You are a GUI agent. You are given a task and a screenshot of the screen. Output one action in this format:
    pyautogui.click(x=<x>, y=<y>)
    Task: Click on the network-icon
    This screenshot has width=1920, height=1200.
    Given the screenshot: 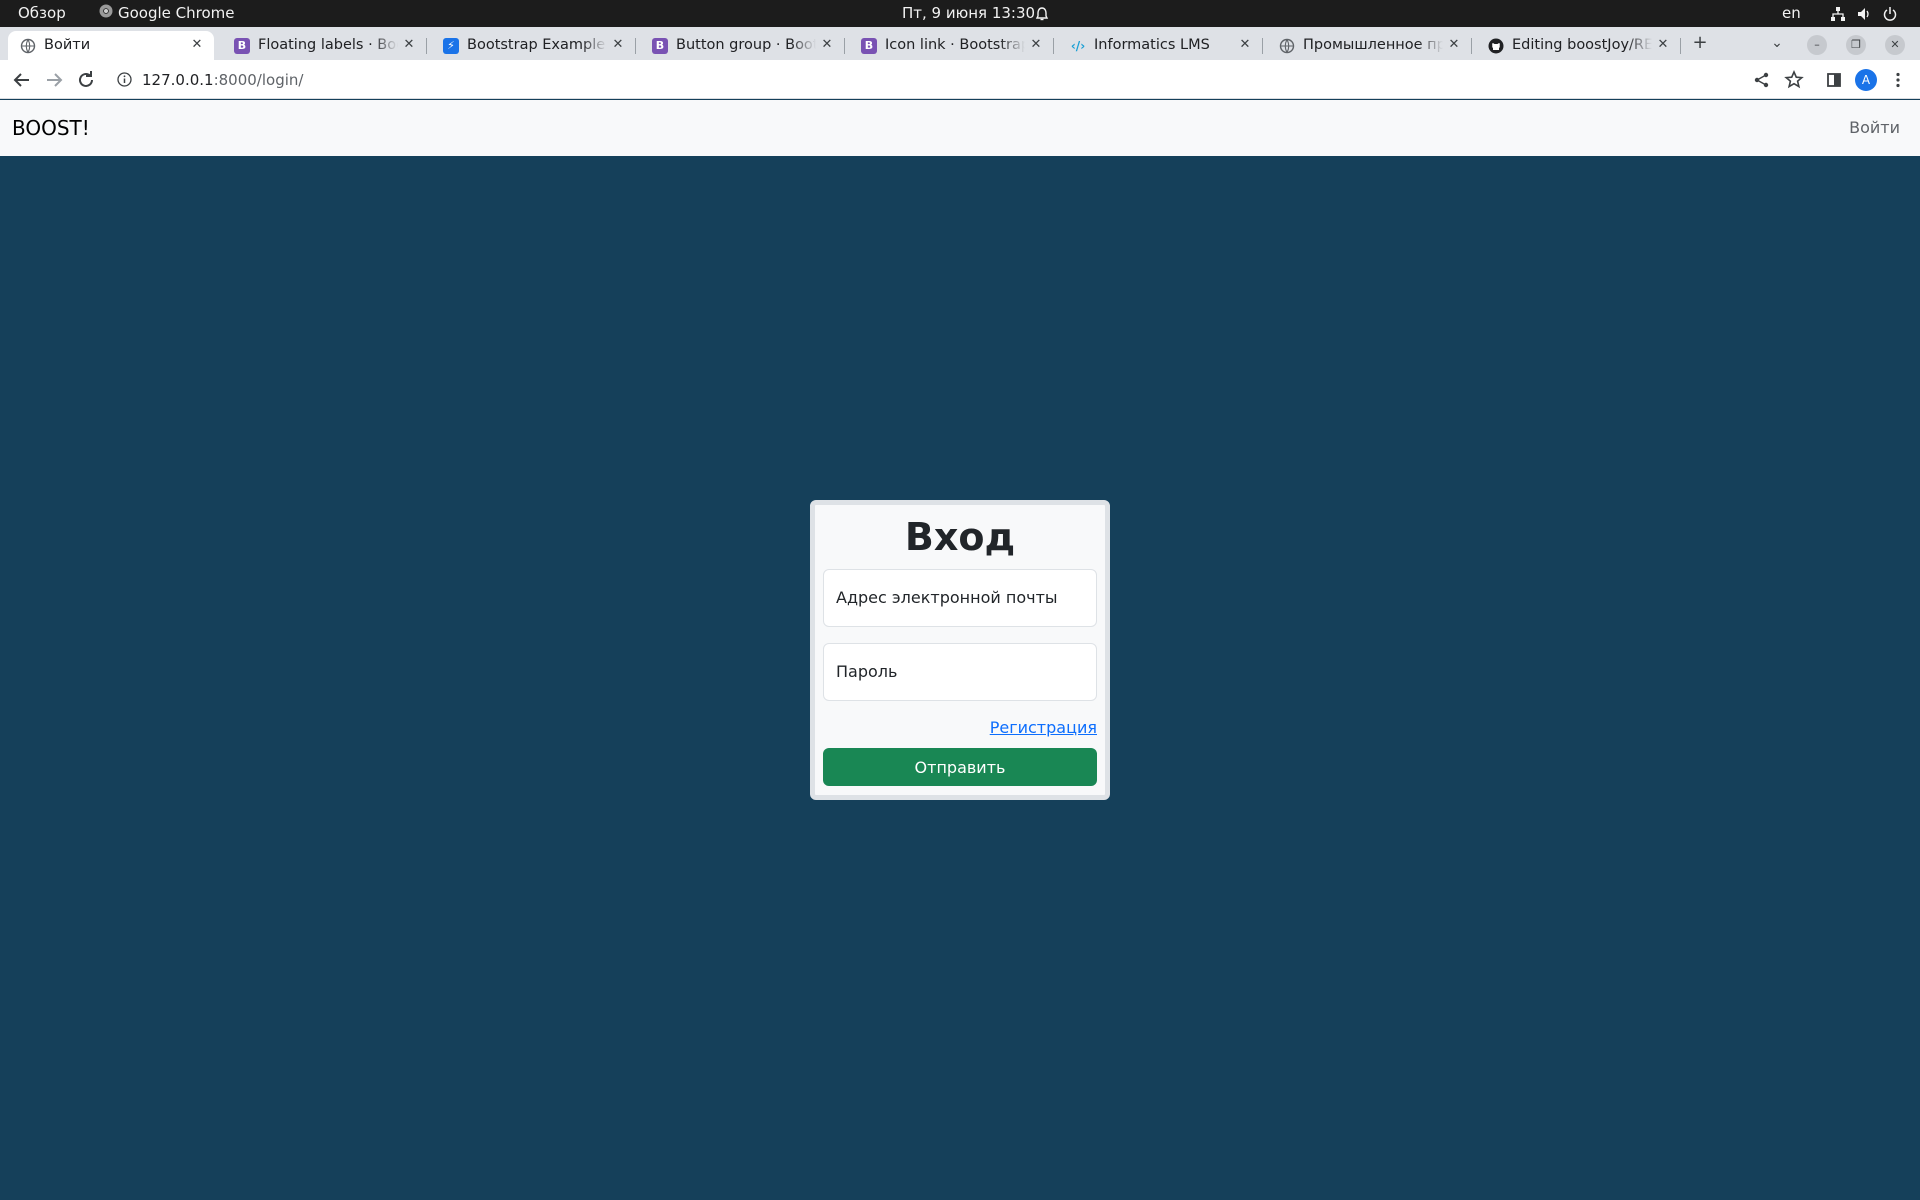 What is the action you would take?
    pyautogui.click(x=1838, y=13)
    